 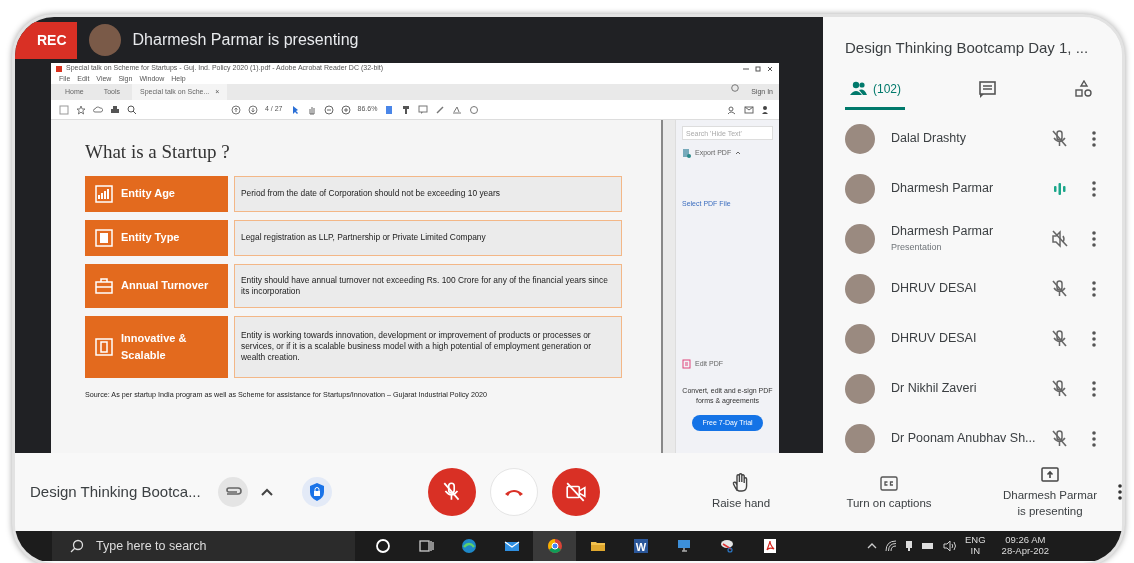 I want to click on sign-icon, so click(x=457, y=109).